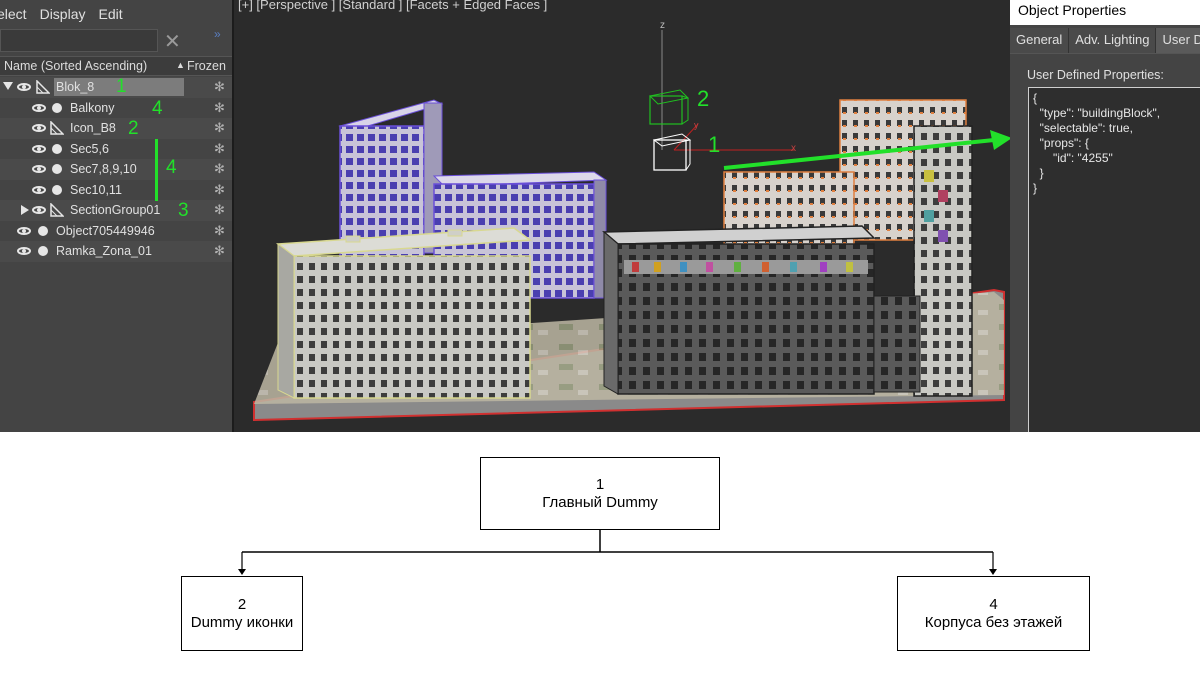 The height and width of the screenshot is (673, 1200). What do you see at coordinates (180, 65) in the screenshot?
I see `sort-ascending-icon: ▲` at bounding box center [180, 65].